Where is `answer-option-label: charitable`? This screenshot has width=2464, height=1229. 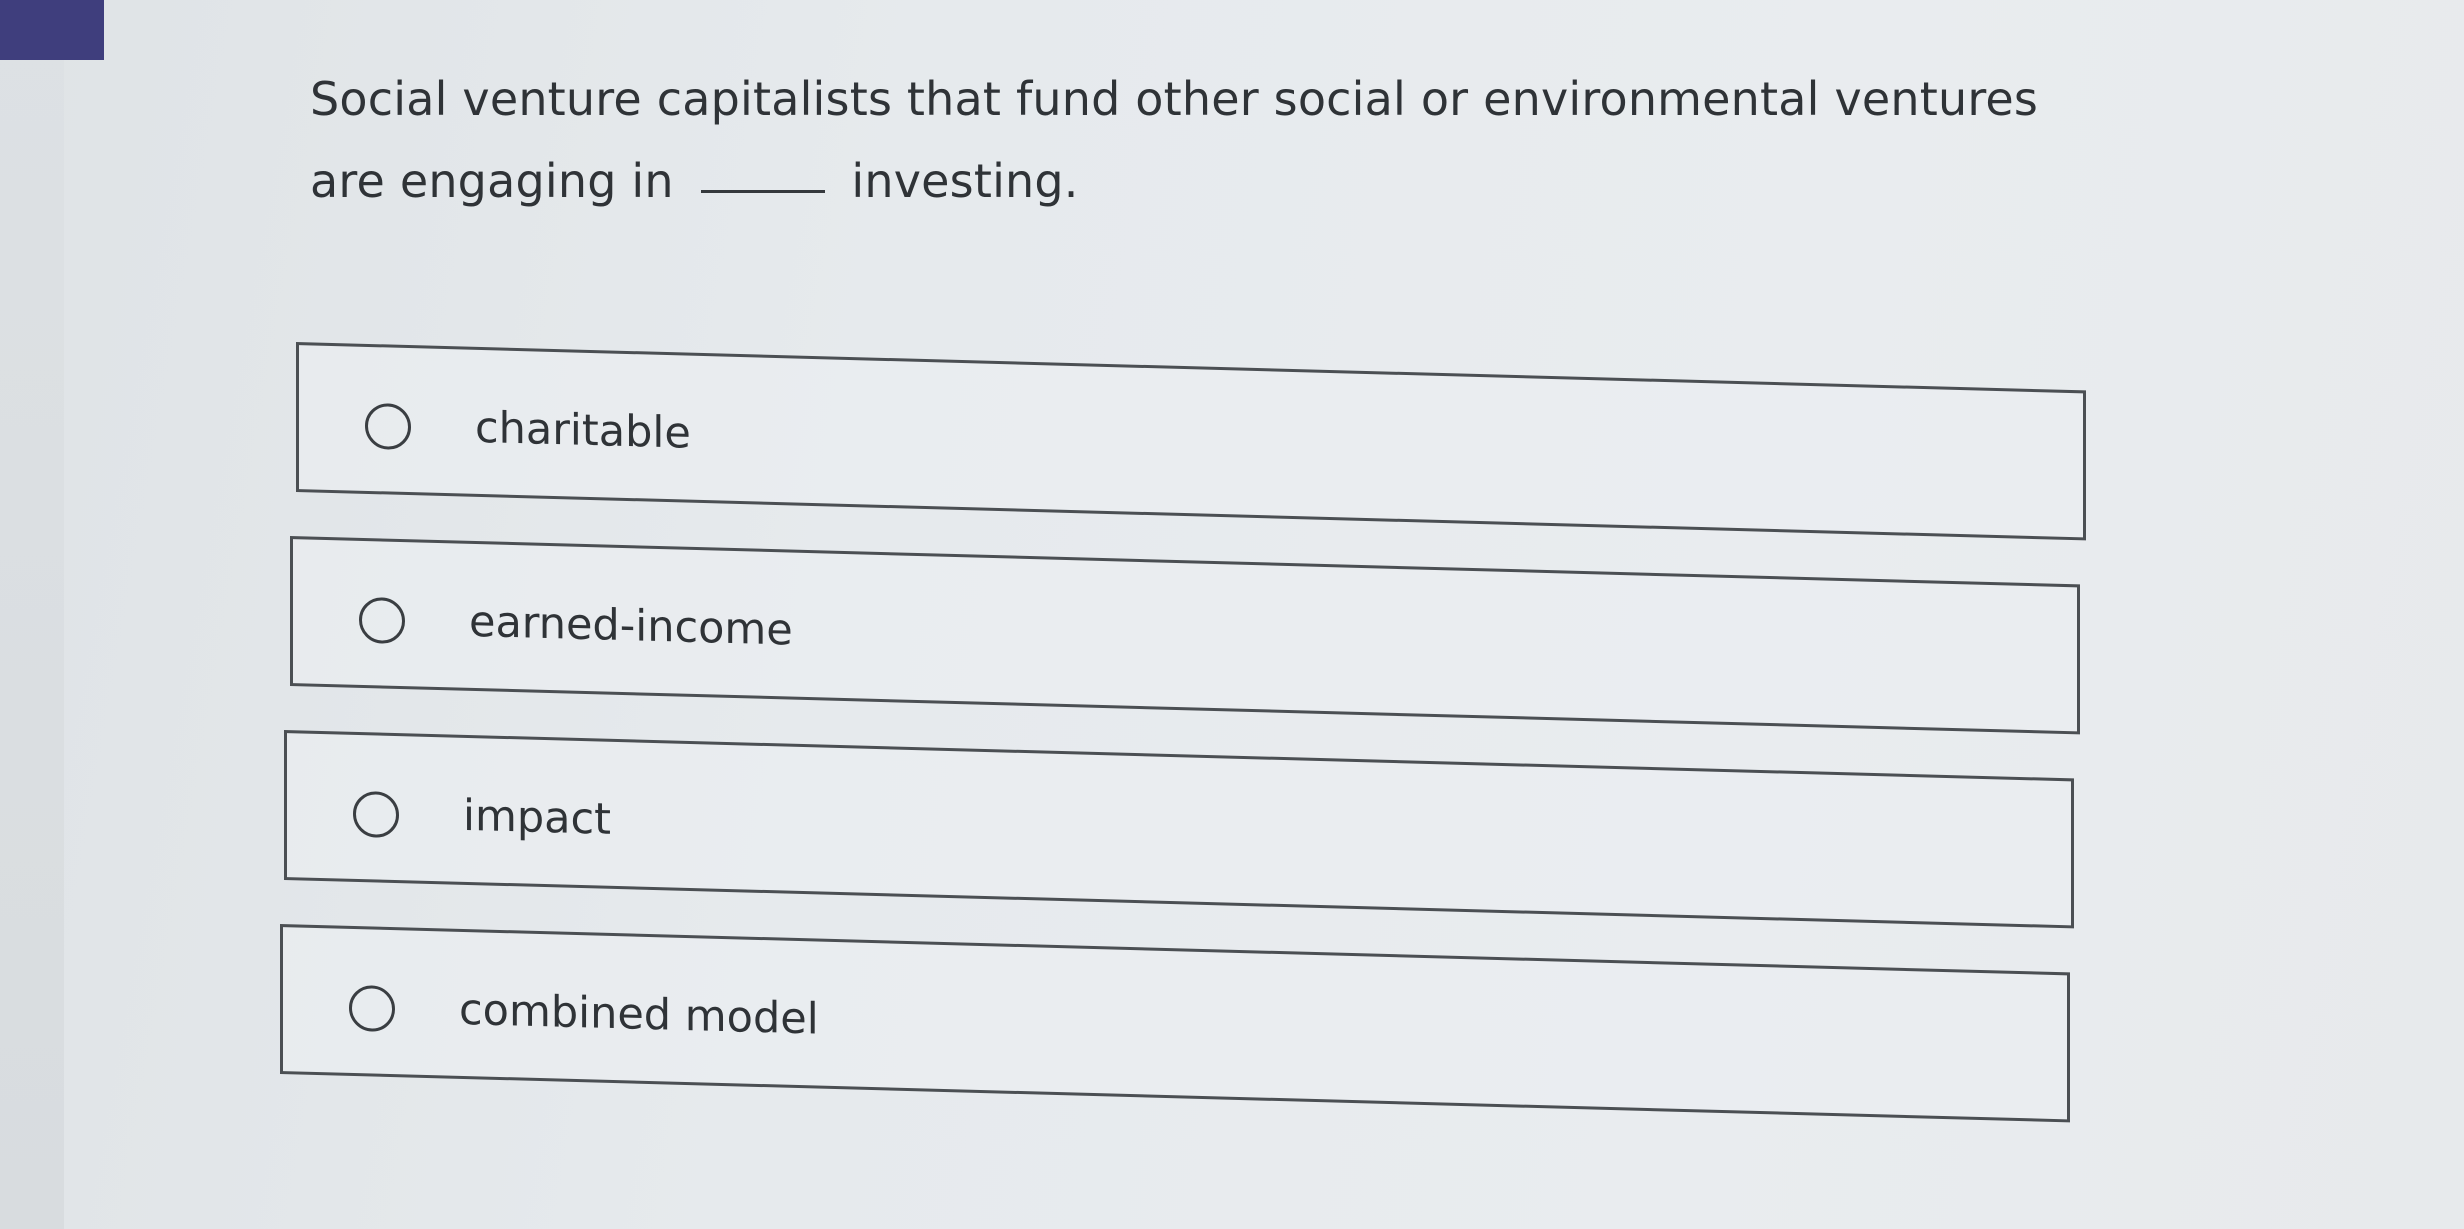 answer-option-label: charitable is located at coordinates (583, 430).